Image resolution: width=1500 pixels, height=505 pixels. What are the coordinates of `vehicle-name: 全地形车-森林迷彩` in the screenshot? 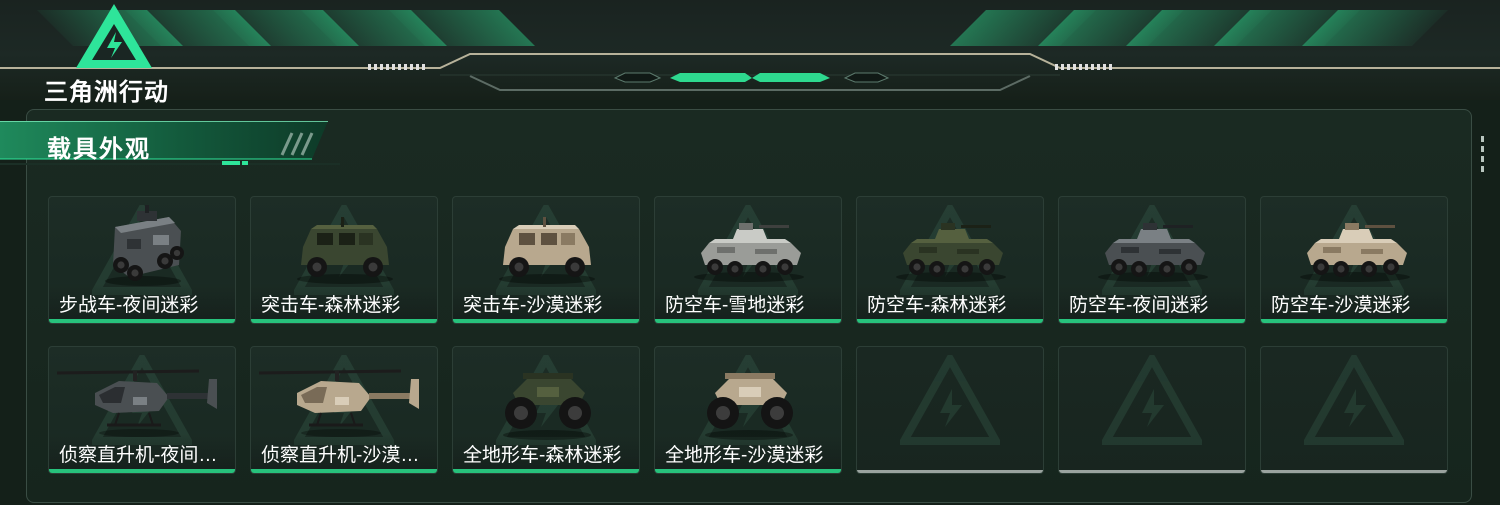 It's located at (542, 455).